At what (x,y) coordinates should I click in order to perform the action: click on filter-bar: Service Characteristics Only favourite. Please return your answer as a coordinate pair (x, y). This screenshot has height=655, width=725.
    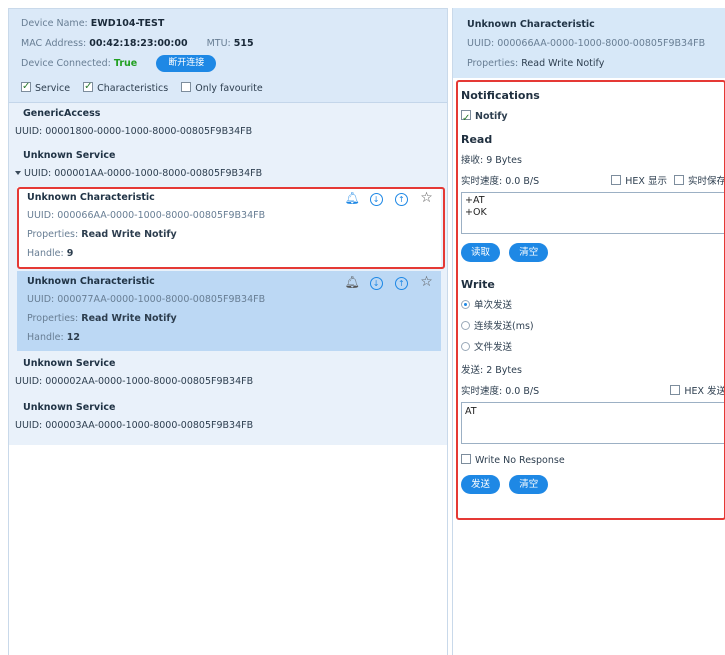
    Looking at the image, I should click on (147, 88).